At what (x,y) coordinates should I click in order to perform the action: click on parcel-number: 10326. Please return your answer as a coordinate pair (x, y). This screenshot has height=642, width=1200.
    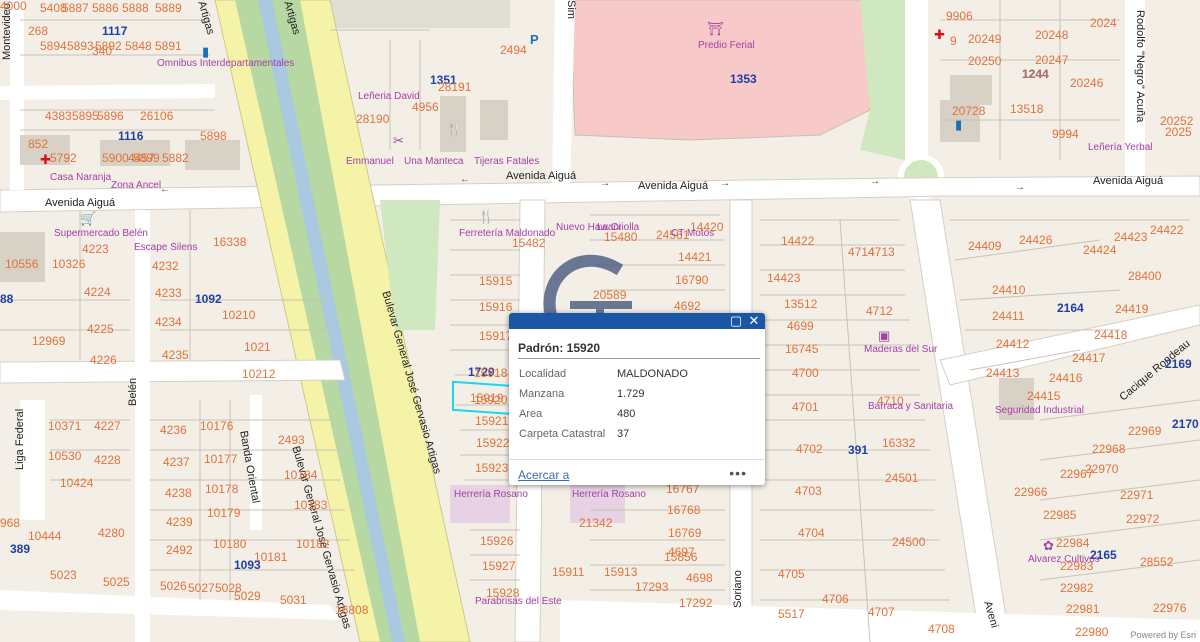
    Looking at the image, I should click on (68, 264).